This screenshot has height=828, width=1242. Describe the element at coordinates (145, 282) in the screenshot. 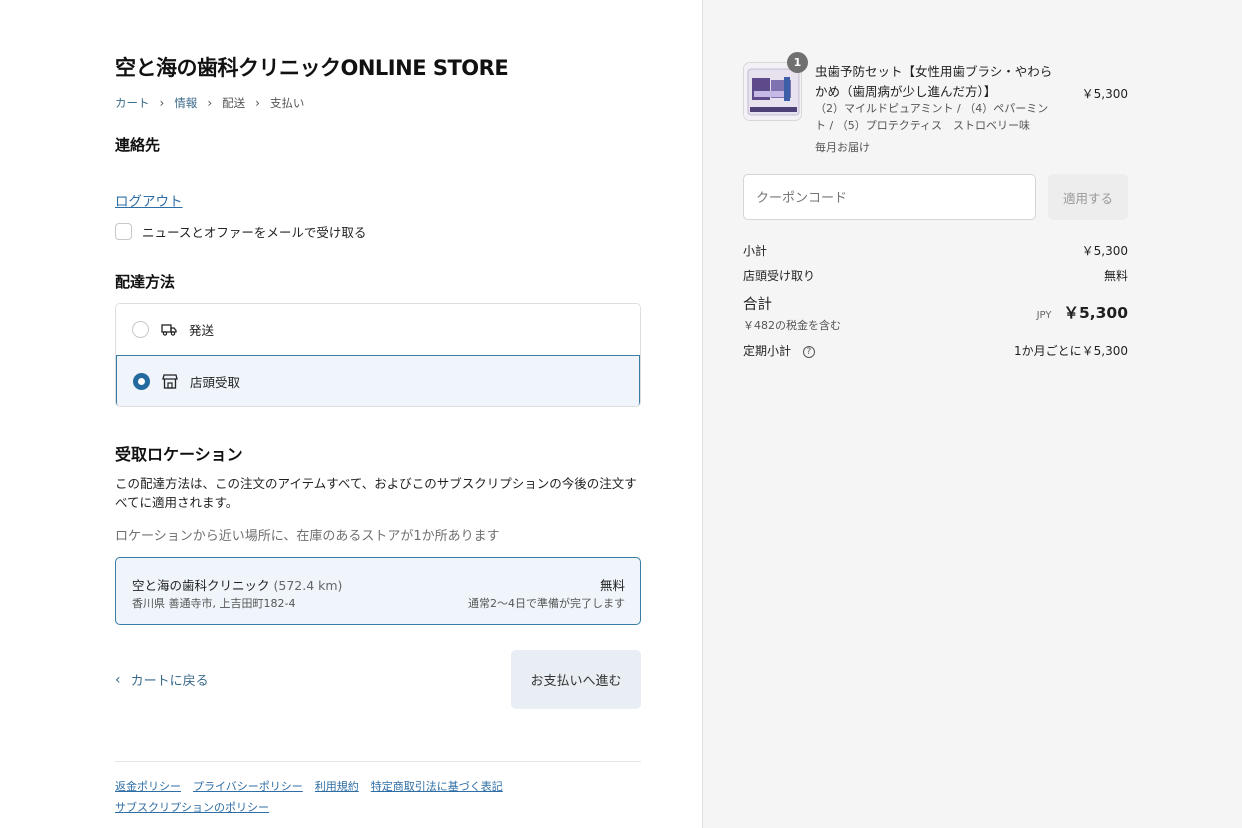

I see `delivery-heading: 配達方法` at that location.